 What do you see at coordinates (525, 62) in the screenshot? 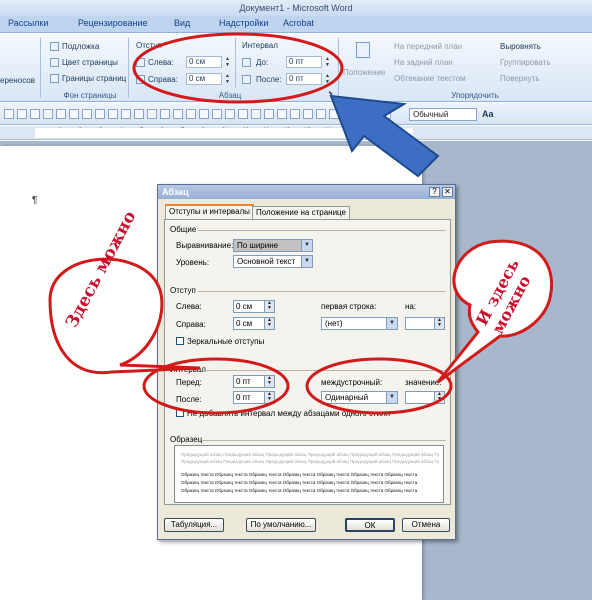
I see `group-button: Группировать` at bounding box center [525, 62].